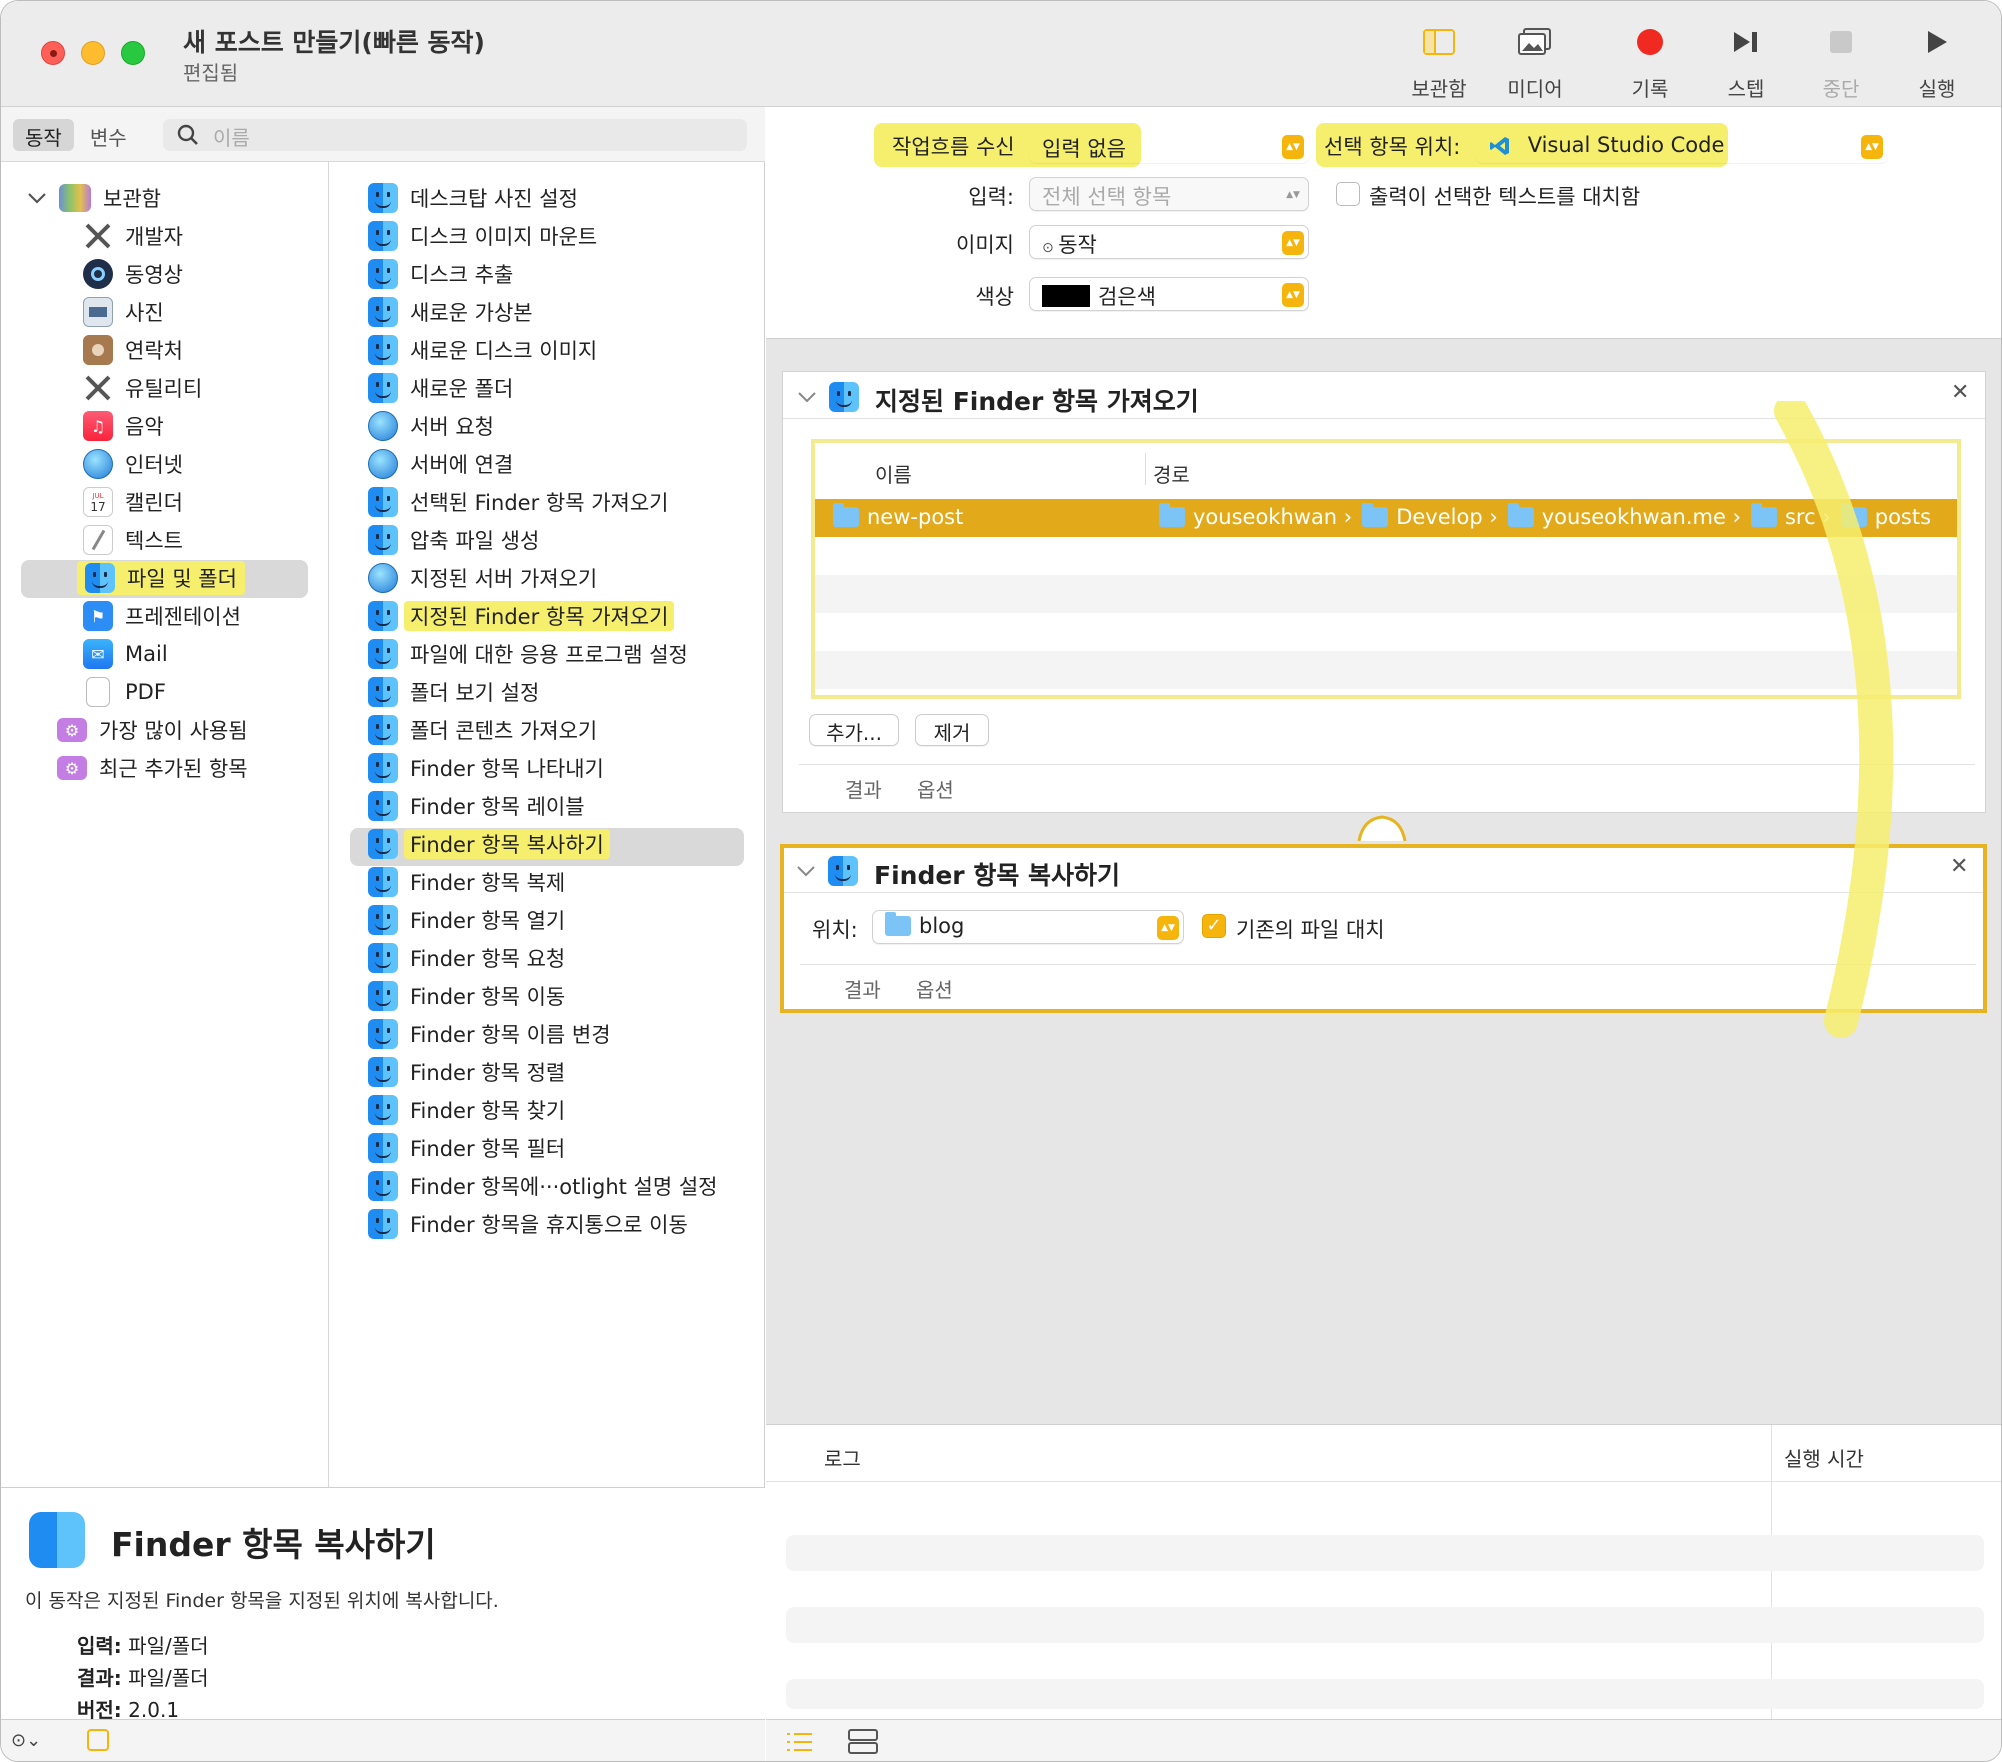  Describe the element at coordinates (450, 312) in the screenshot. I see `action-item: 새로운 가상본` at that location.